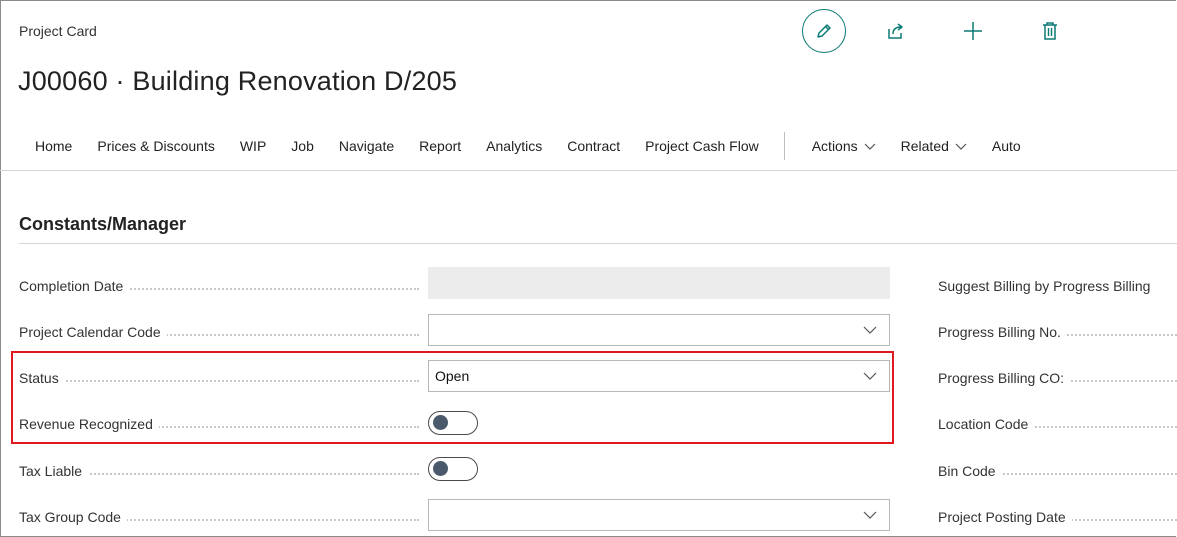 Image resolution: width=1177 pixels, height=537 pixels. Describe the element at coordinates (1057, 378) in the screenshot. I see `progress-billing-co-label: Progress Billing CO:` at that location.